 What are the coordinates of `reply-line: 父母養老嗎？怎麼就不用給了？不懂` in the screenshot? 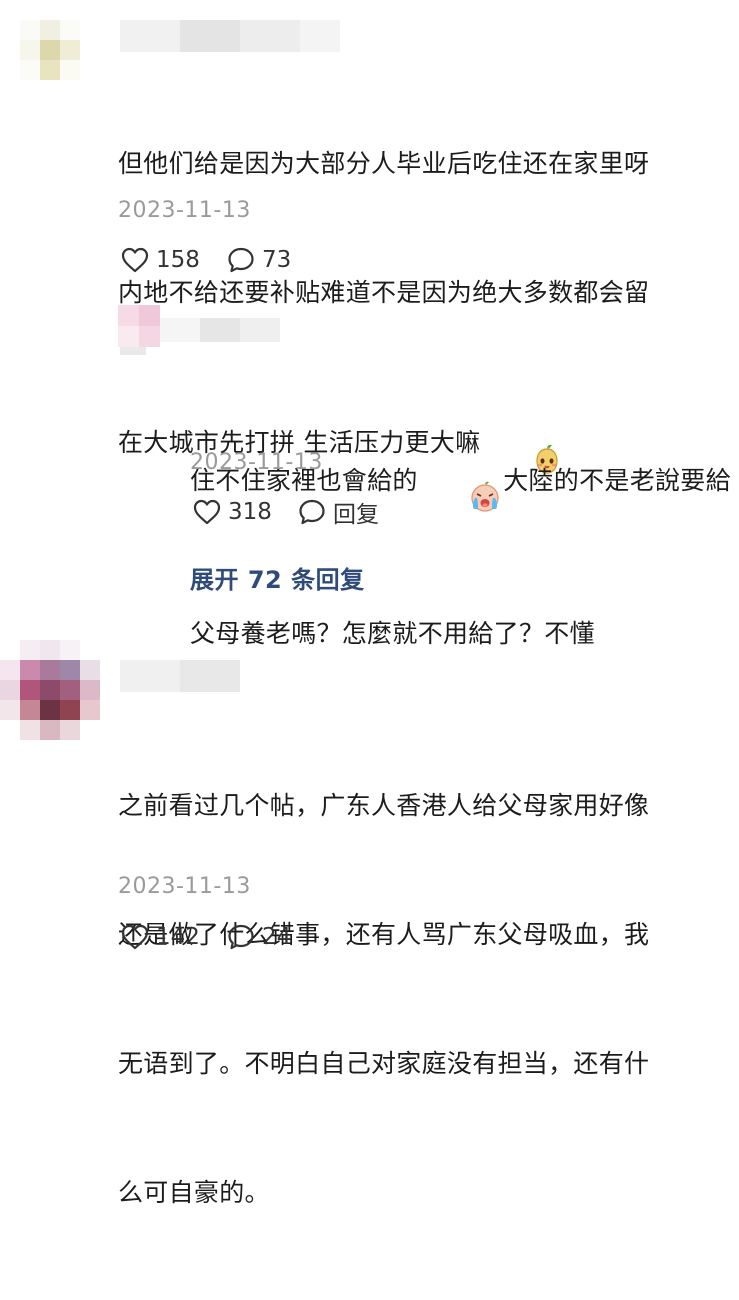 It's located at (392, 633).